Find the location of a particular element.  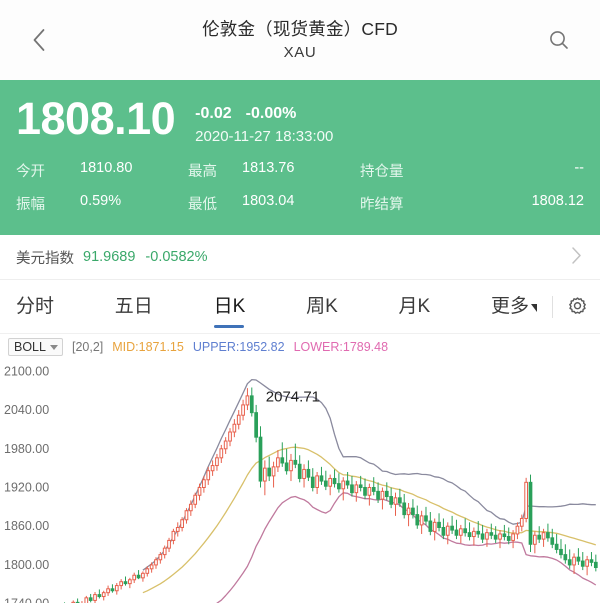

boll-mid-value: MID:1871.15 is located at coordinates (148, 347).